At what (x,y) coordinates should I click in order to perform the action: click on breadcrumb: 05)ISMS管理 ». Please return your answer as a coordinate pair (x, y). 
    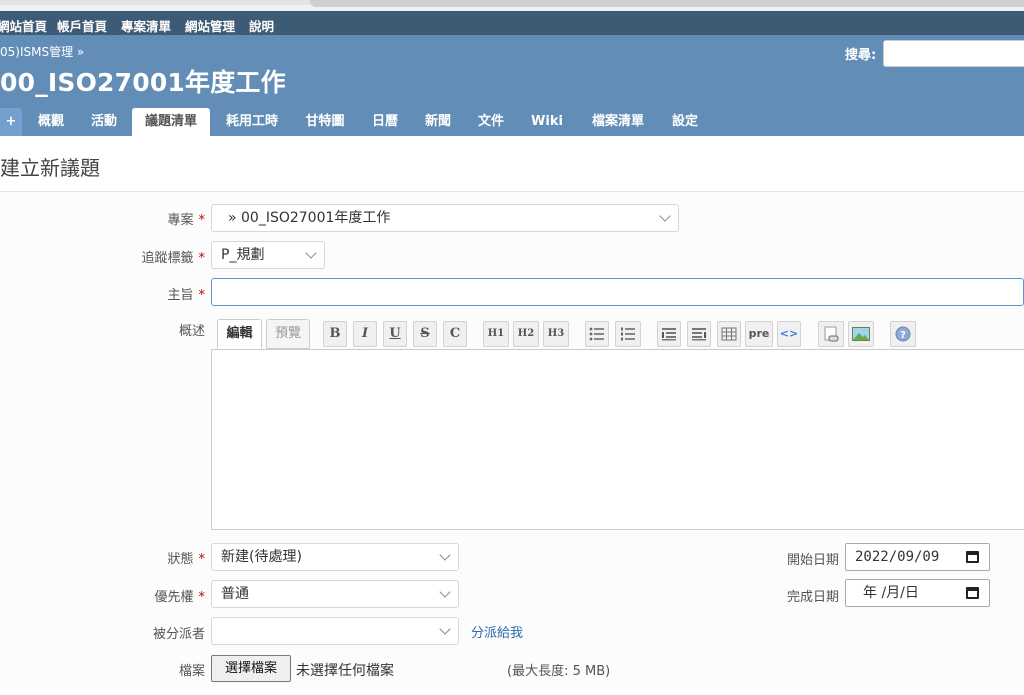
    Looking at the image, I should click on (42, 51).